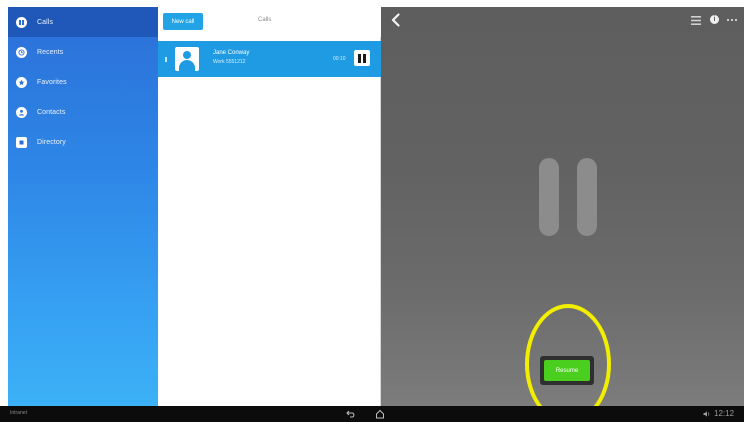  I want to click on person-icon, so click(21, 112).